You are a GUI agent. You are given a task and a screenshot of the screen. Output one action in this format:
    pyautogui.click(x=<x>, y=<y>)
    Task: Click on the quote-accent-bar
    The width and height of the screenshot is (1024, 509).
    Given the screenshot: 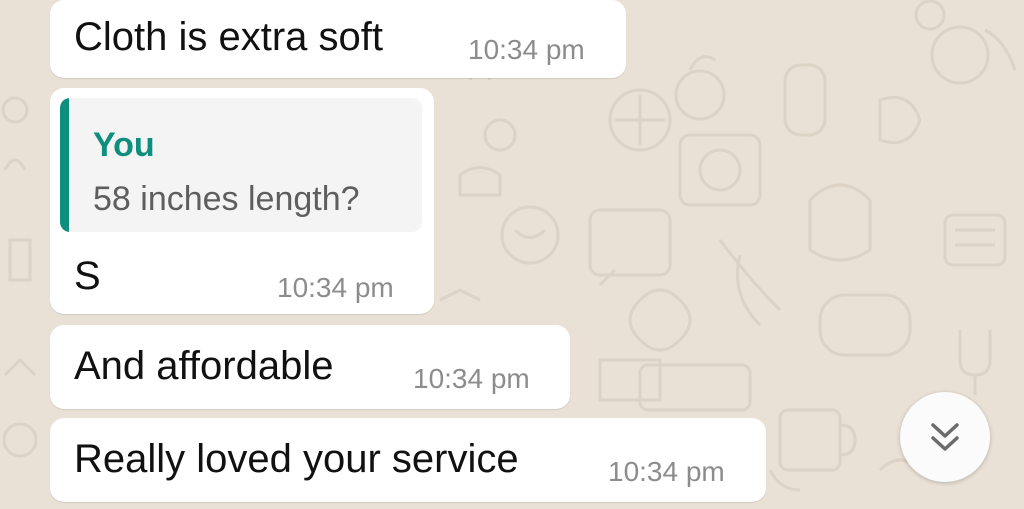 What is the action you would take?
    pyautogui.click(x=64, y=165)
    